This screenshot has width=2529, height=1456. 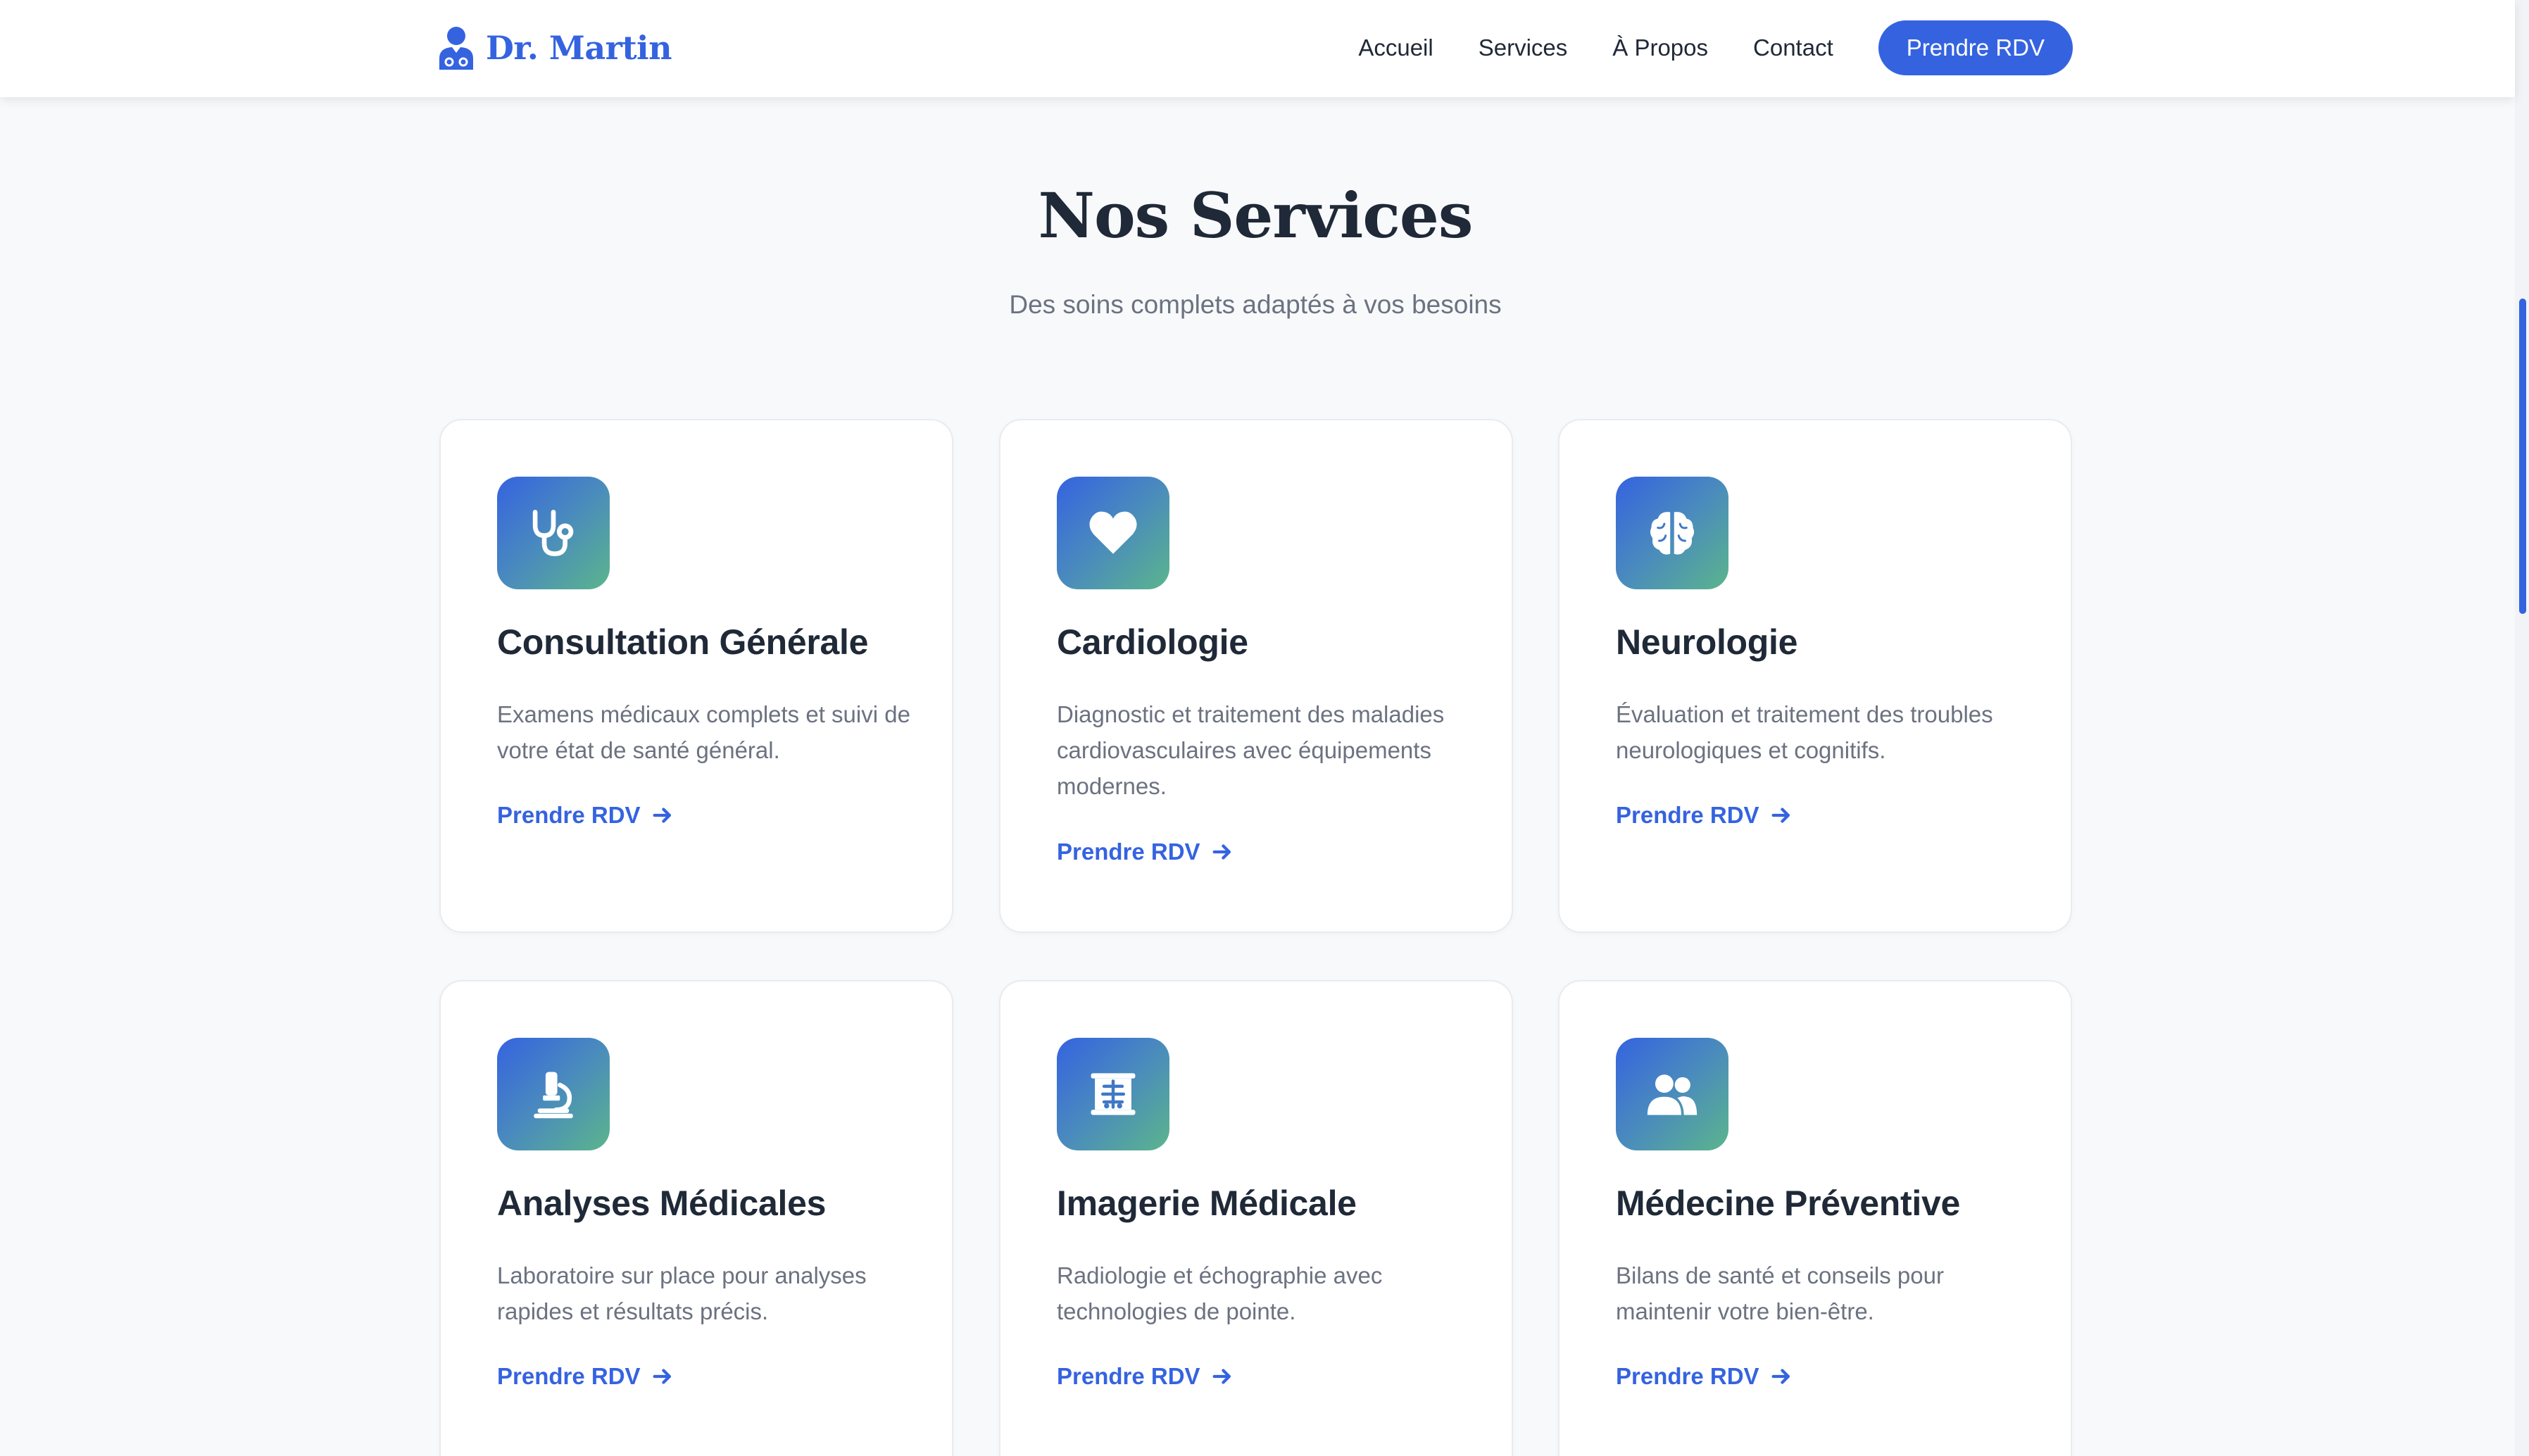 I want to click on stethoscope-icon, so click(x=553, y=533).